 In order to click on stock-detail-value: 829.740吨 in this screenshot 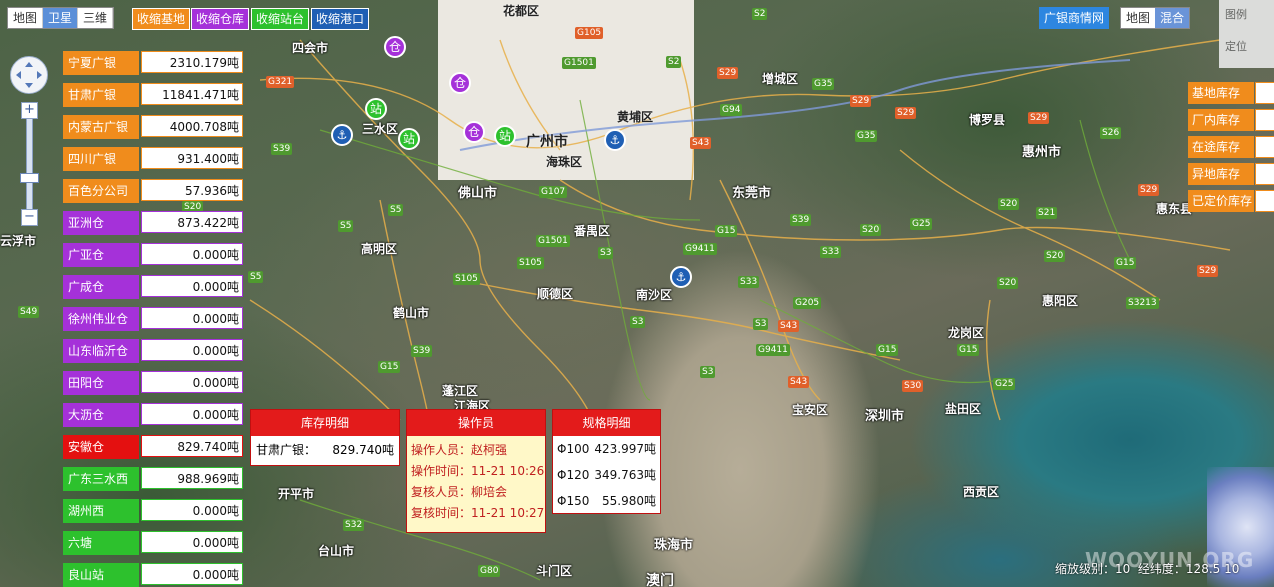, I will do `click(363, 450)`.